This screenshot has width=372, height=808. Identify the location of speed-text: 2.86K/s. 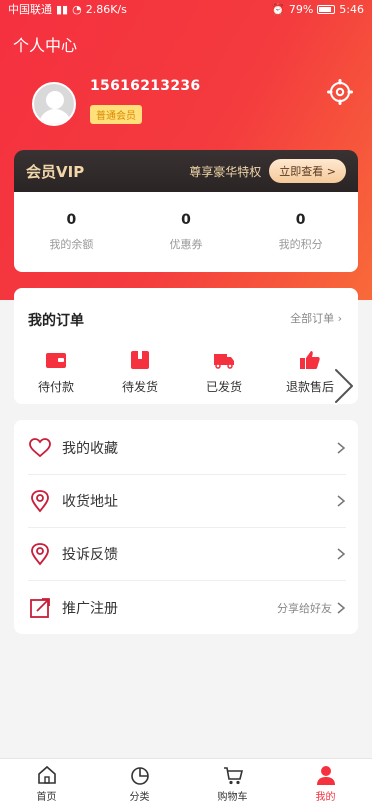
(106, 9).